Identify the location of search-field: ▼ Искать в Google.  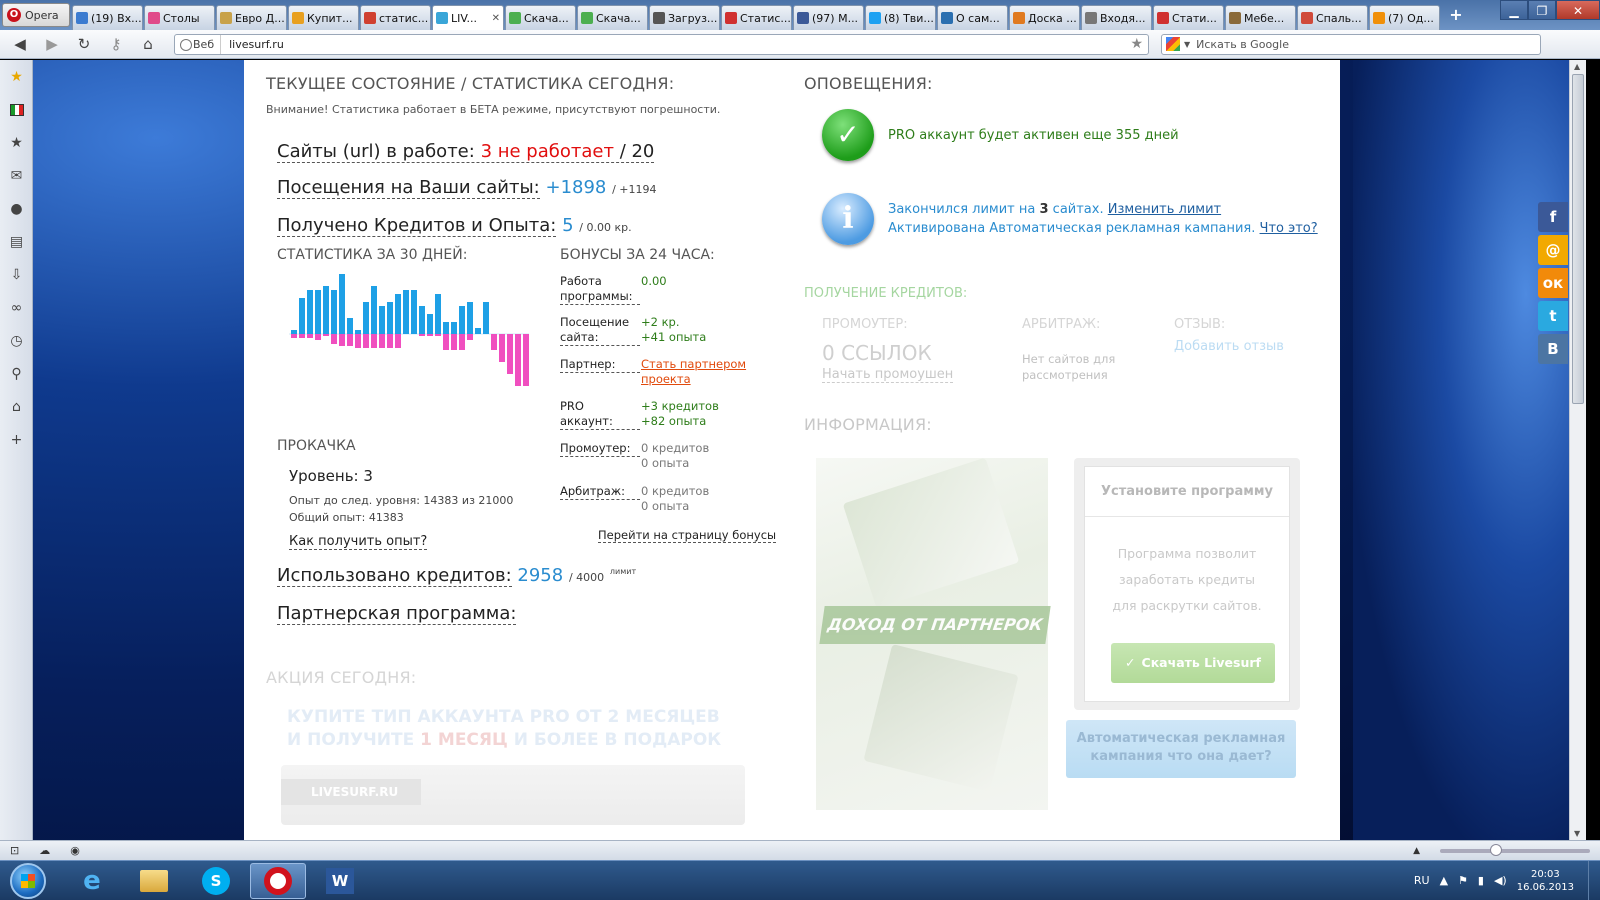
(1351, 44).